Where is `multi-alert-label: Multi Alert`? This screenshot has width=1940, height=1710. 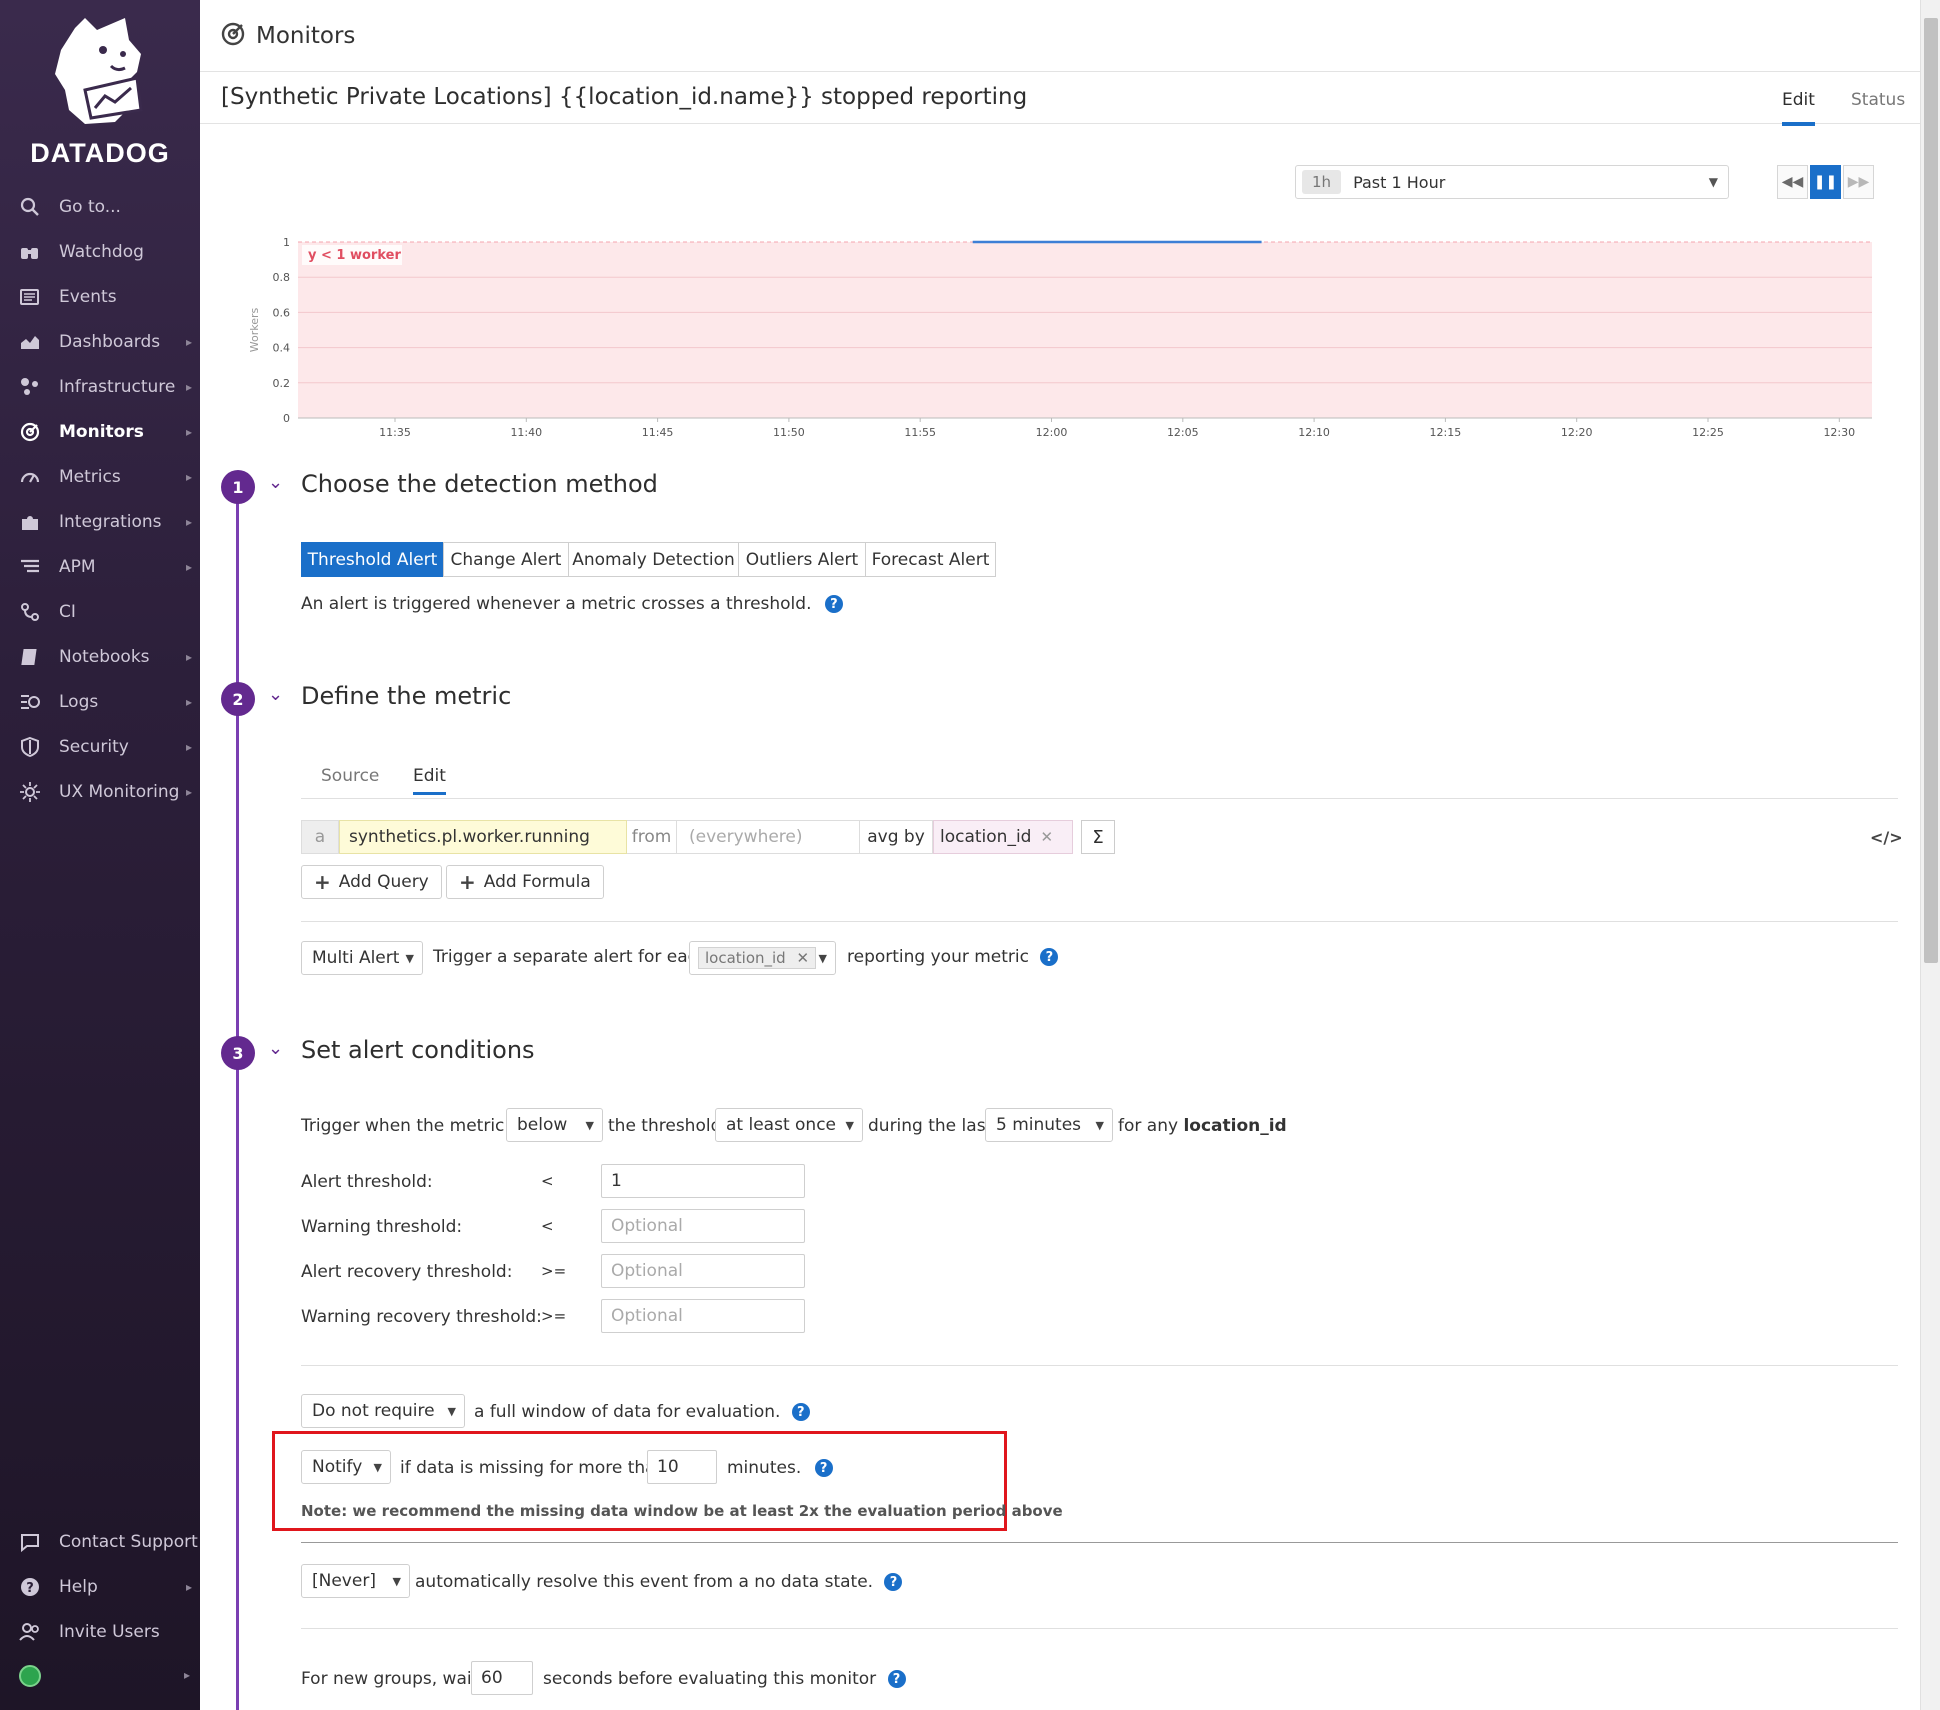
multi-alert-label: Multi Alert is located at coordinates (356, 958).